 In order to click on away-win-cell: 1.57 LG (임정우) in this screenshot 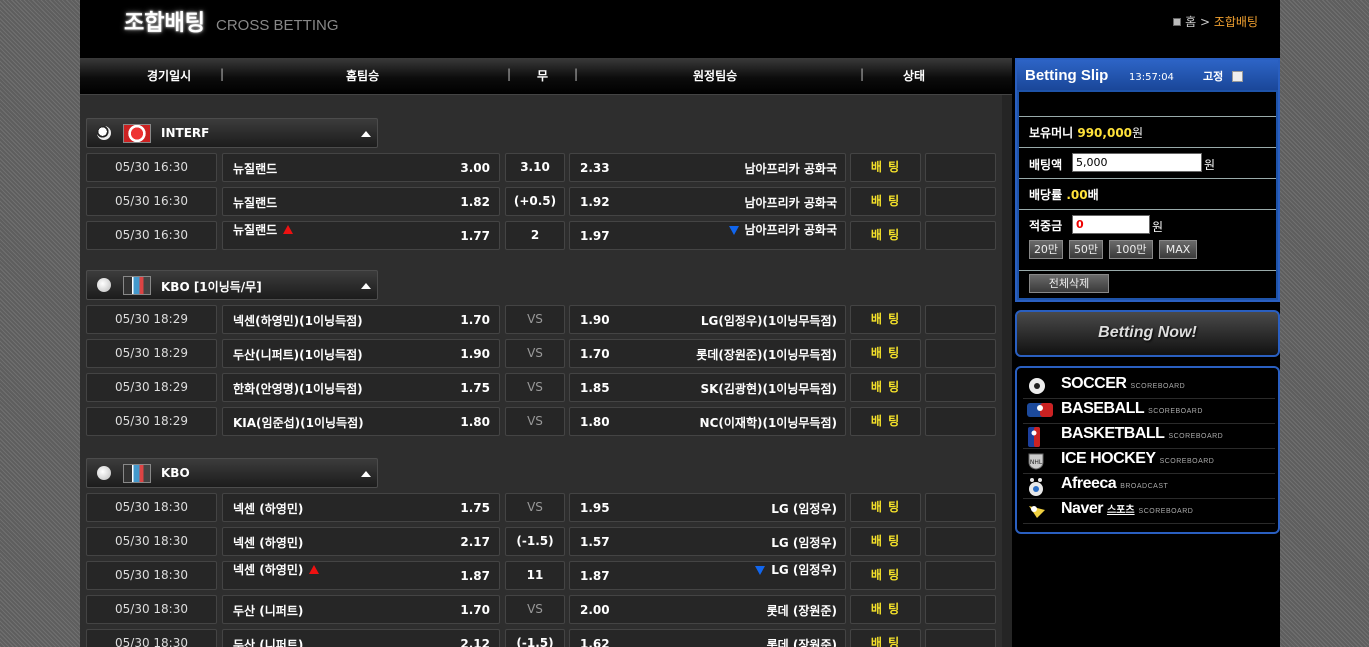, I will do `click(707, 541)`.